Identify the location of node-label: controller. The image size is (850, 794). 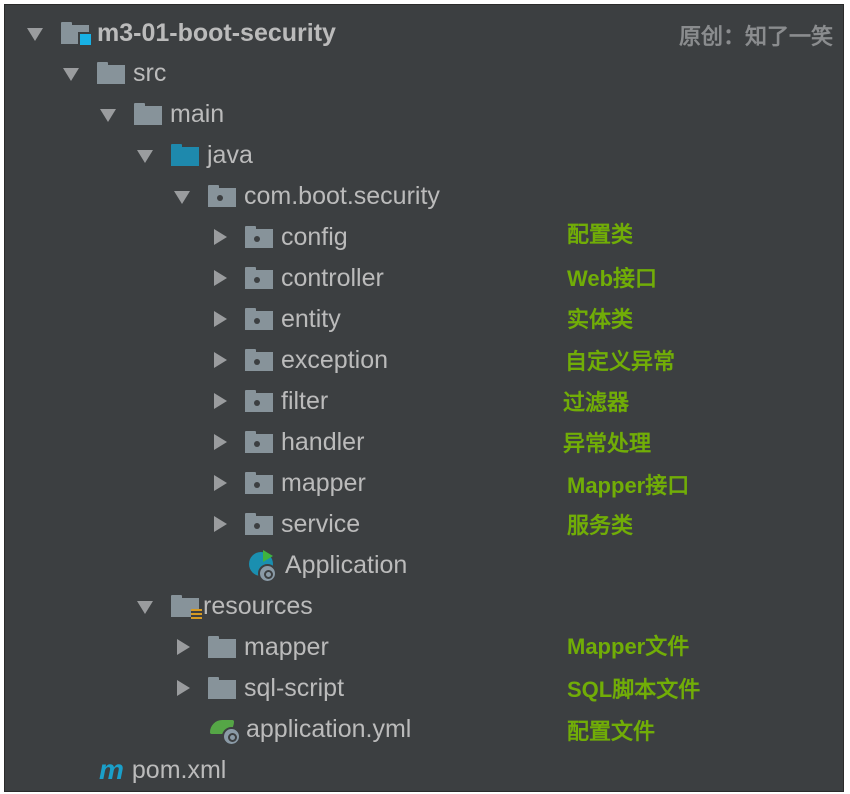
(332, 277).